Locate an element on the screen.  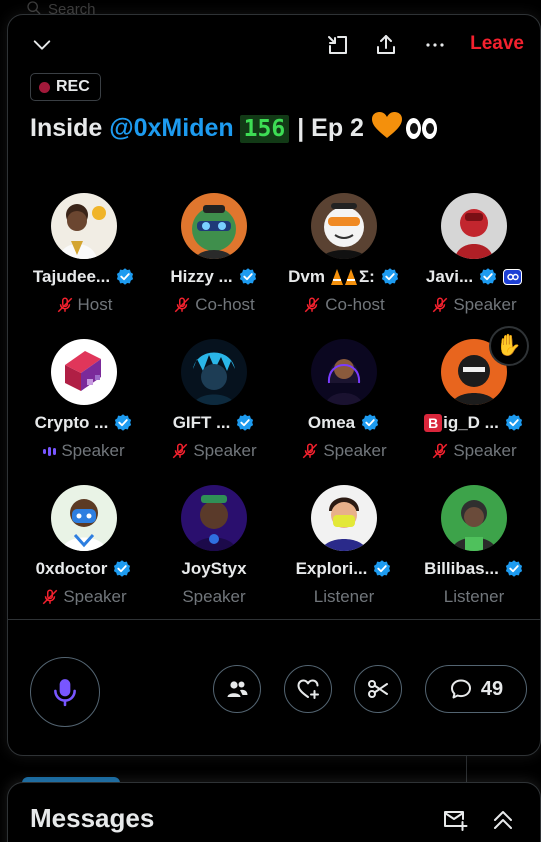
eyes-icon is located at coordinates (421, 128).